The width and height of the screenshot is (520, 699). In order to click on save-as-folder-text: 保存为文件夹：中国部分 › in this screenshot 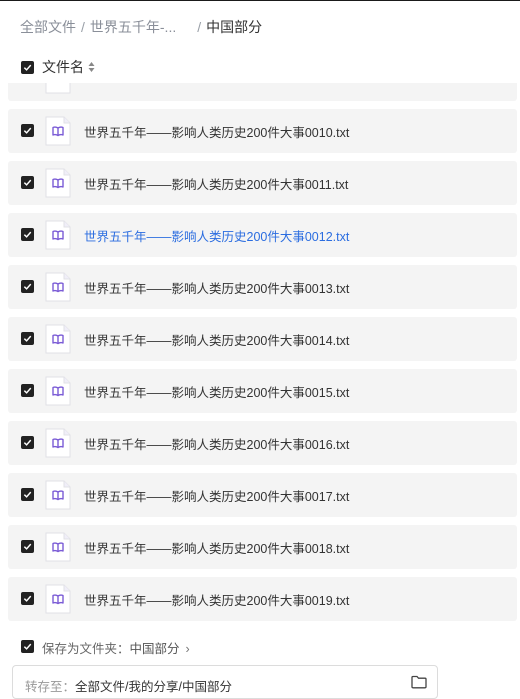, I will do `click(116, 647)`.